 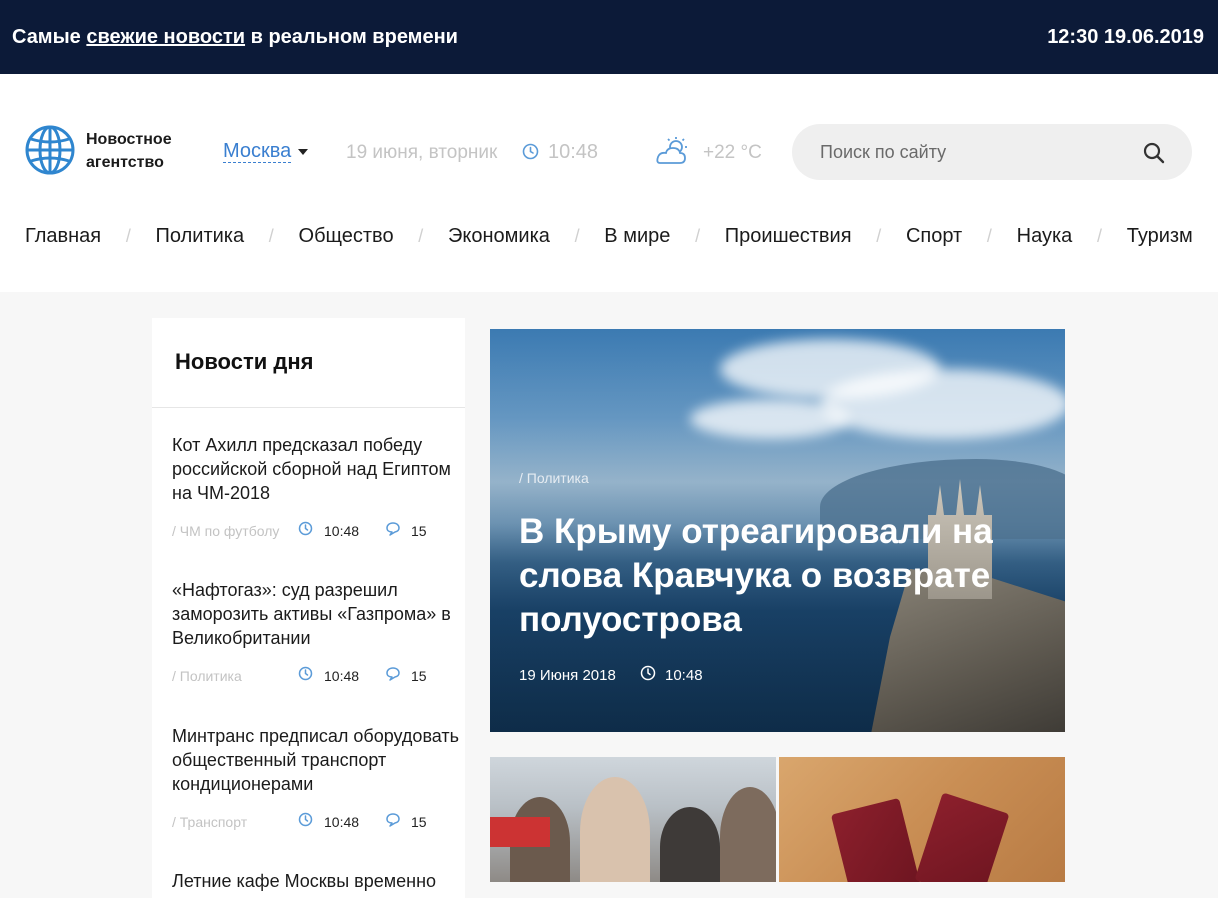 I want to click on news-meta: / ЧМ по футболу 10:48 15, so click(x=318, y=531).